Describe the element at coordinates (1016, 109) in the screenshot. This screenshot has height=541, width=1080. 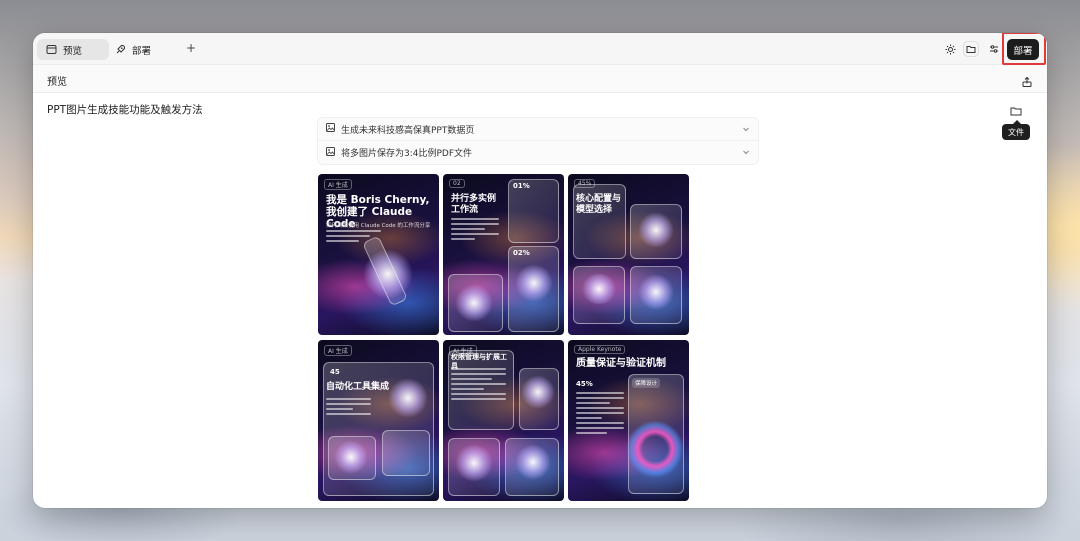
I see `open-folder-icon` at that location.